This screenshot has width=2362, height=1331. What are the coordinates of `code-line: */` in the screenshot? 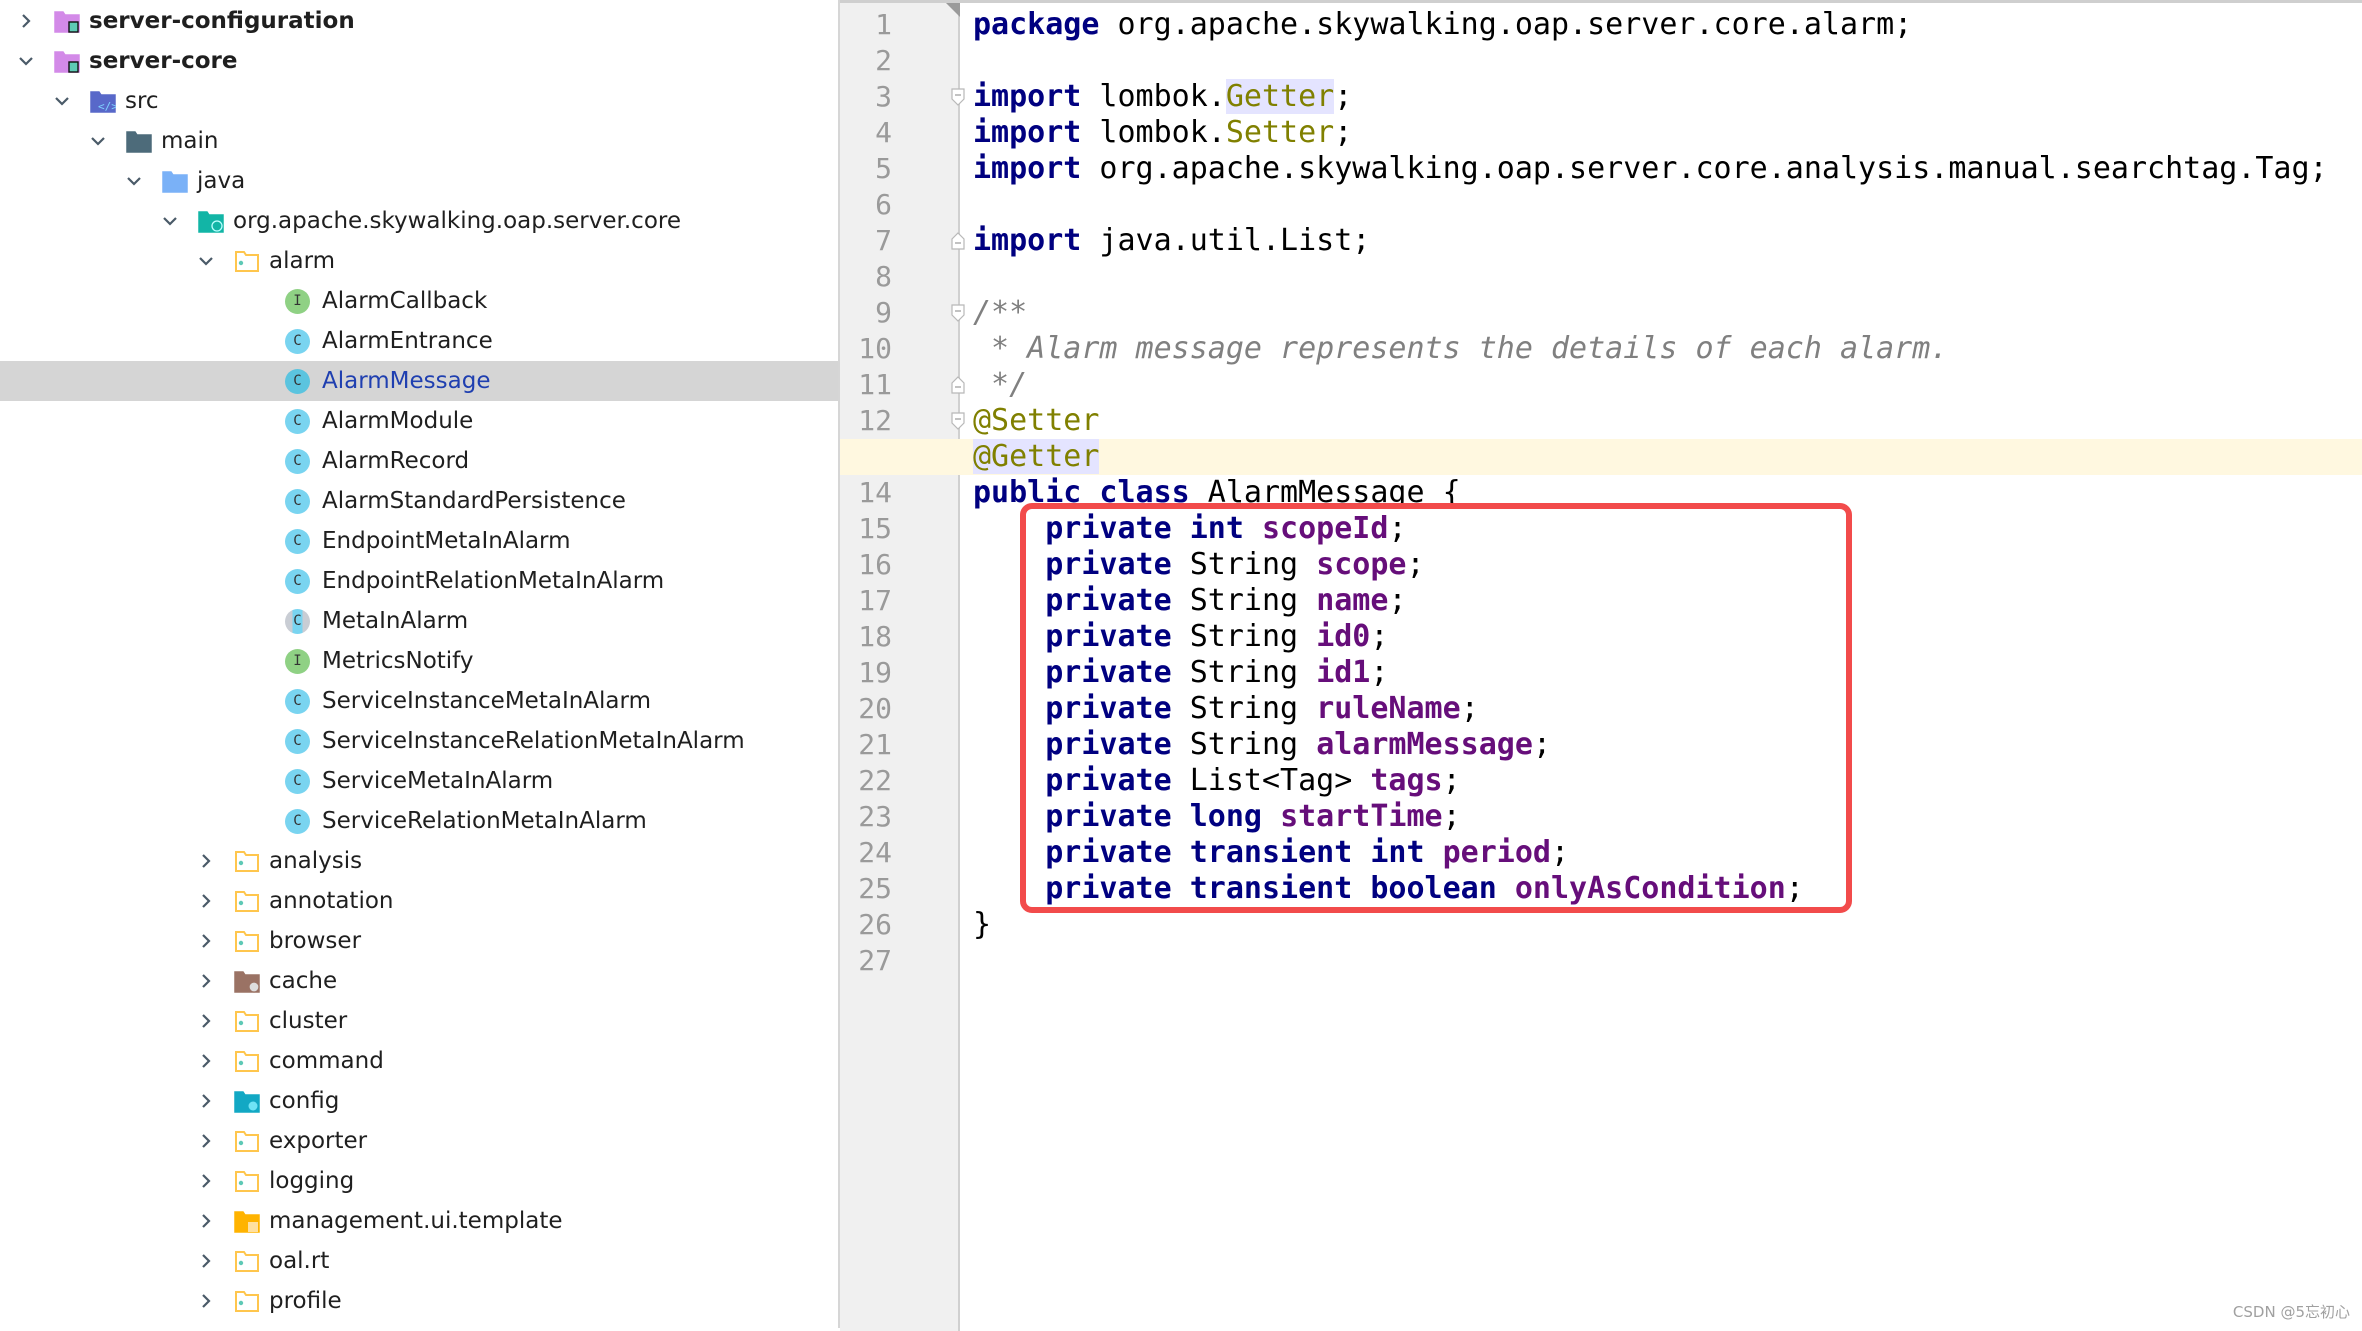 It's located at (1000, 385).